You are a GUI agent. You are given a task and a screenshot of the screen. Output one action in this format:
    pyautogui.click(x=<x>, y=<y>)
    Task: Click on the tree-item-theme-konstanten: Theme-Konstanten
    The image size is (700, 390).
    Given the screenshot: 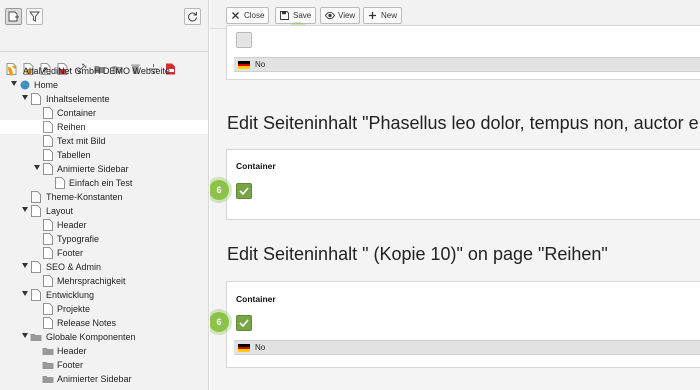 What is the action you would take?
    pyautogui.click(x=104, y=197)
    